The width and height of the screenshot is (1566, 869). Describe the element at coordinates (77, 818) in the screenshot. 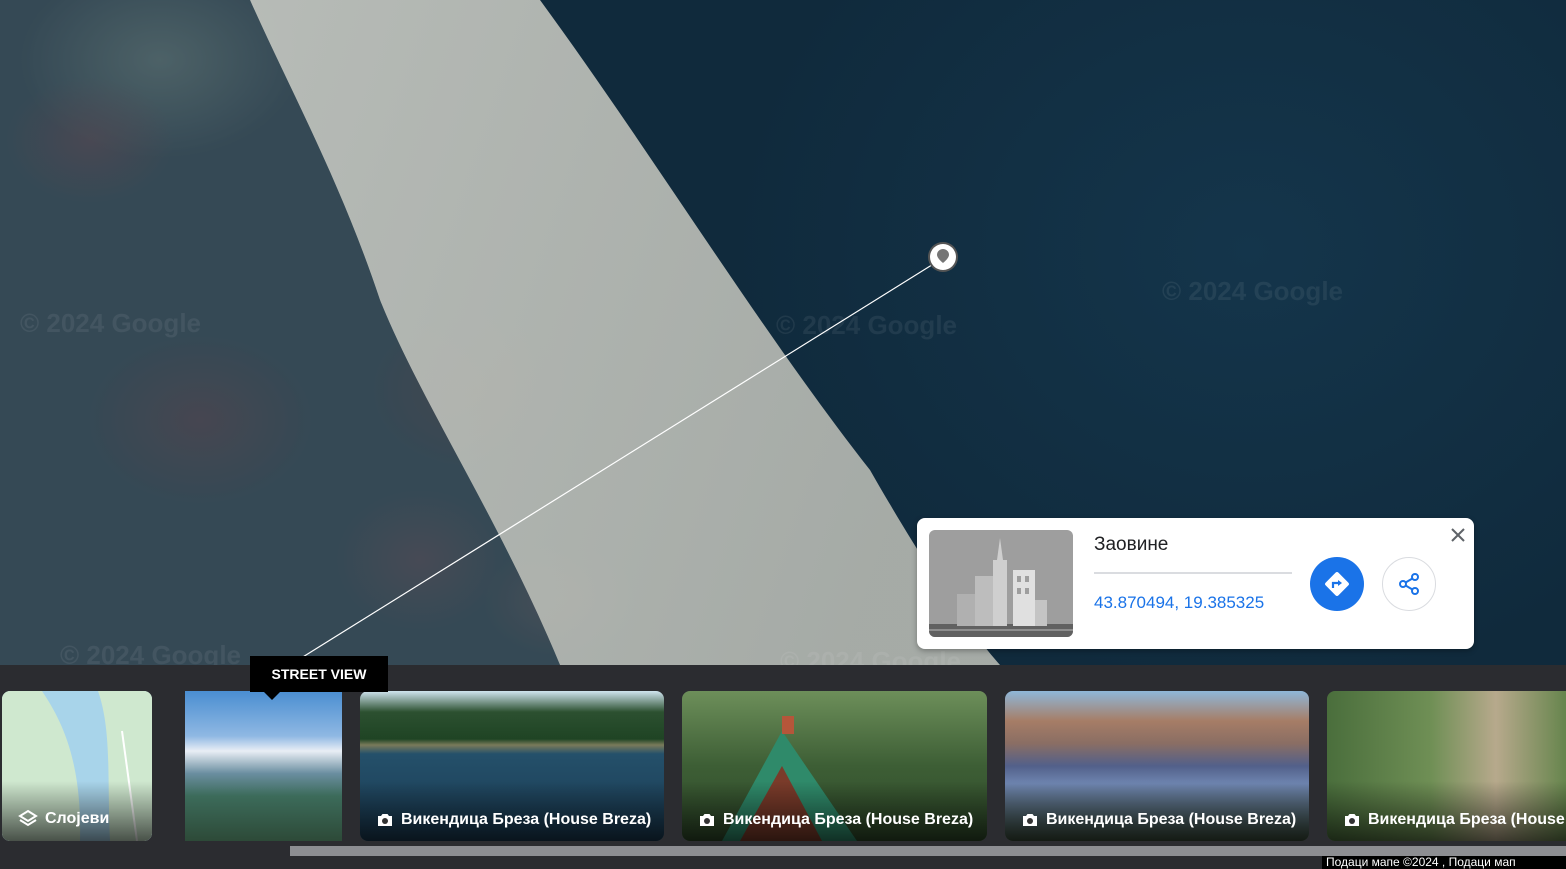

I see `layers-label: Слојеви` at that location.